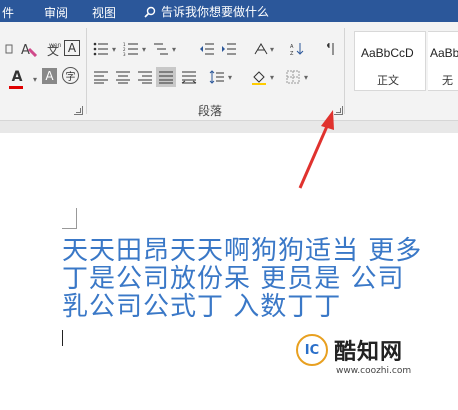 The width and height of the screenshot is (458, 410). I want to click on style-name: 正文, so click(388, 80).